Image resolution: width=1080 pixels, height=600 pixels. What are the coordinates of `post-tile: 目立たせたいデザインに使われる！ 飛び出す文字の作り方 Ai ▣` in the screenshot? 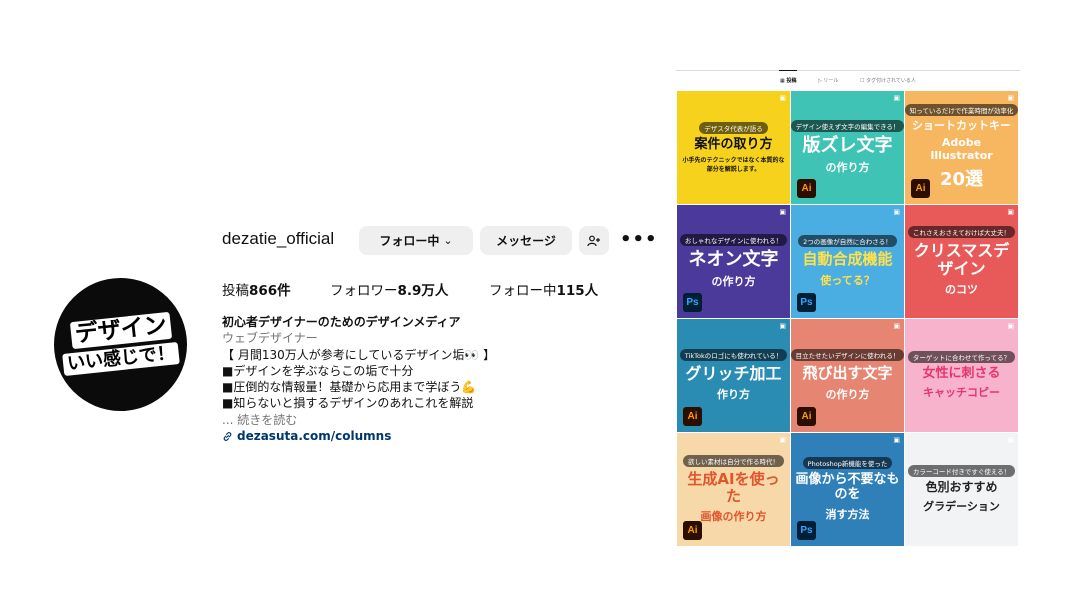 It's located at (847, 375).